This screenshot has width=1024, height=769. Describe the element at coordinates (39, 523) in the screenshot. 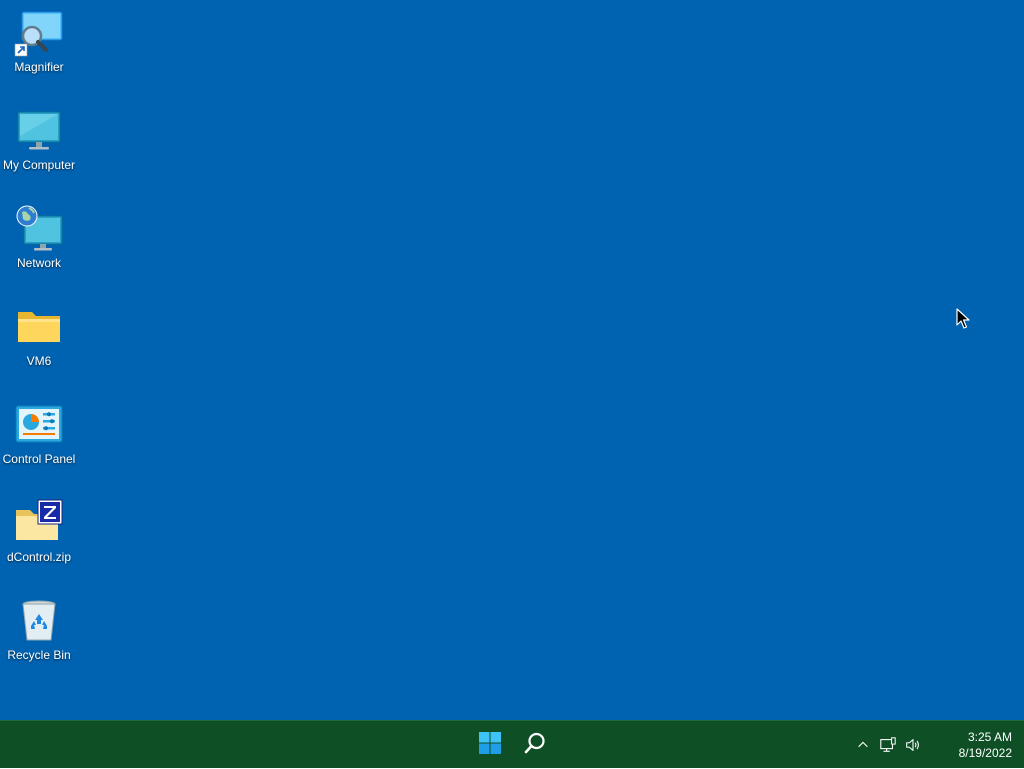

I see `zip-archive-icon` at that location.